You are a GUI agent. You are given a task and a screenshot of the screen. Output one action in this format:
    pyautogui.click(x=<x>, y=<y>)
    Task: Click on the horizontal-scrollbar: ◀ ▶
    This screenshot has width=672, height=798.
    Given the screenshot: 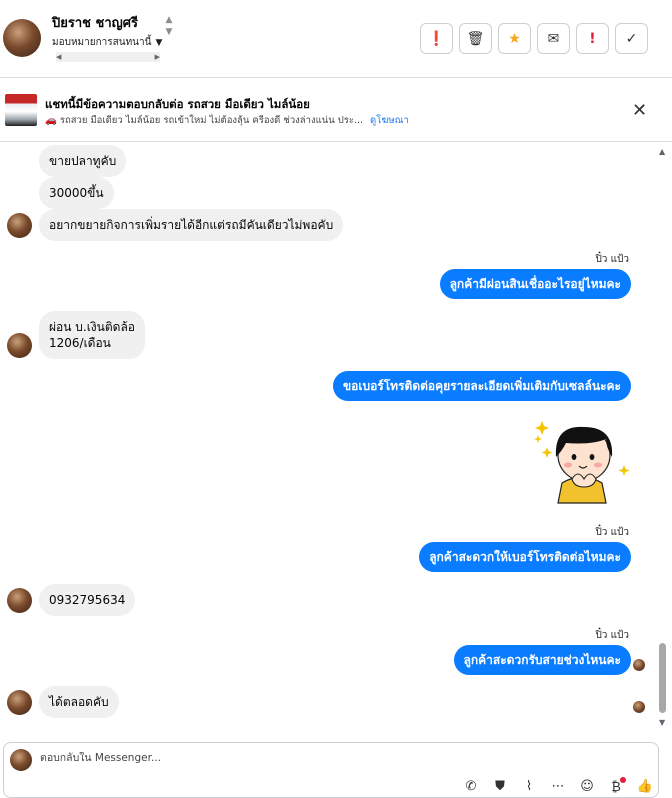 What is the action you would take?
    pyautogui.click(x=108, y=57)
    